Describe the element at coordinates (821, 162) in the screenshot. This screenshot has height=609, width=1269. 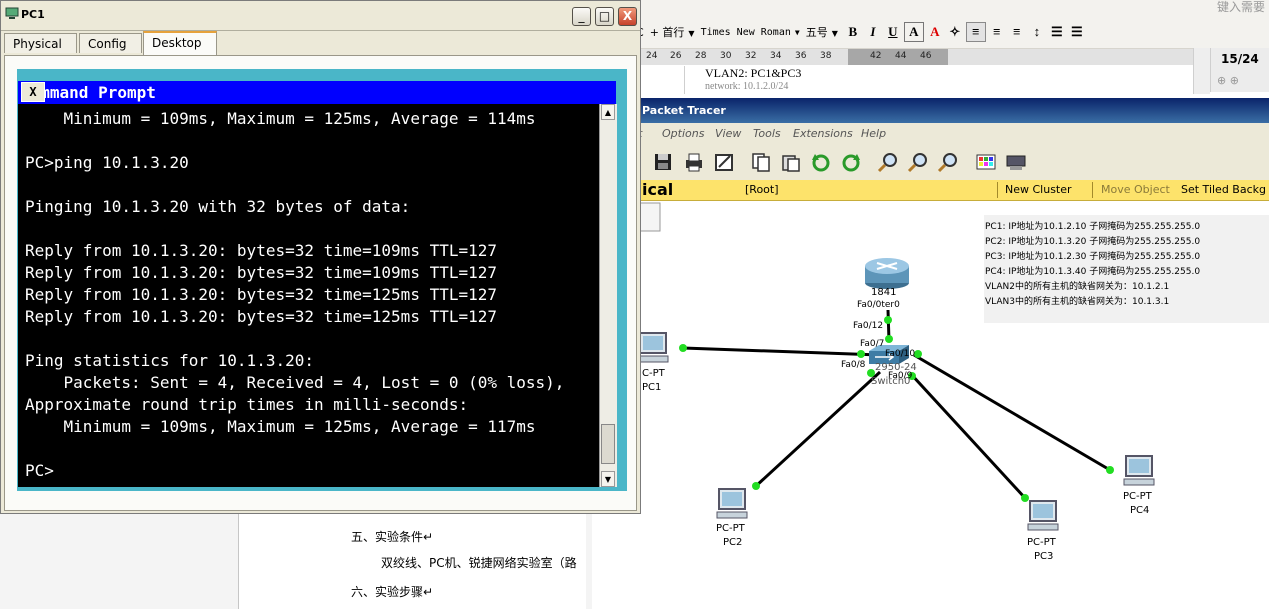
I see `undo-icon` at that location.